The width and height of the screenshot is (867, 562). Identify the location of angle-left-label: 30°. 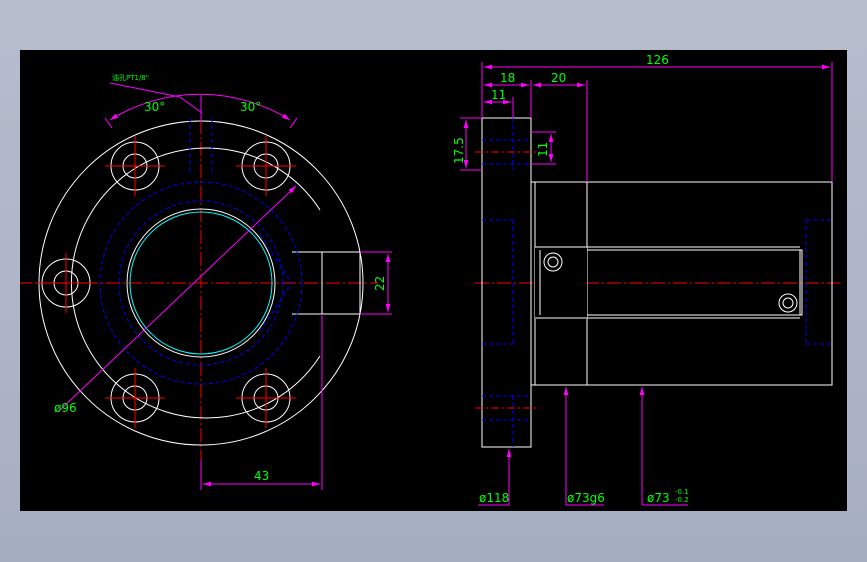
(154, 107).